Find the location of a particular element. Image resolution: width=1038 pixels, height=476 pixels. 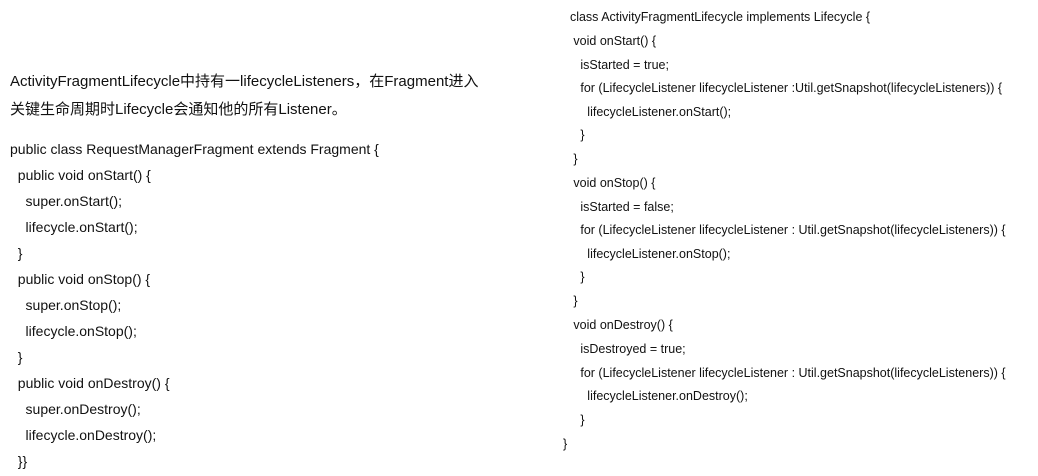

code-line: isDestroyed = true; is located at coordinates (624, 349).